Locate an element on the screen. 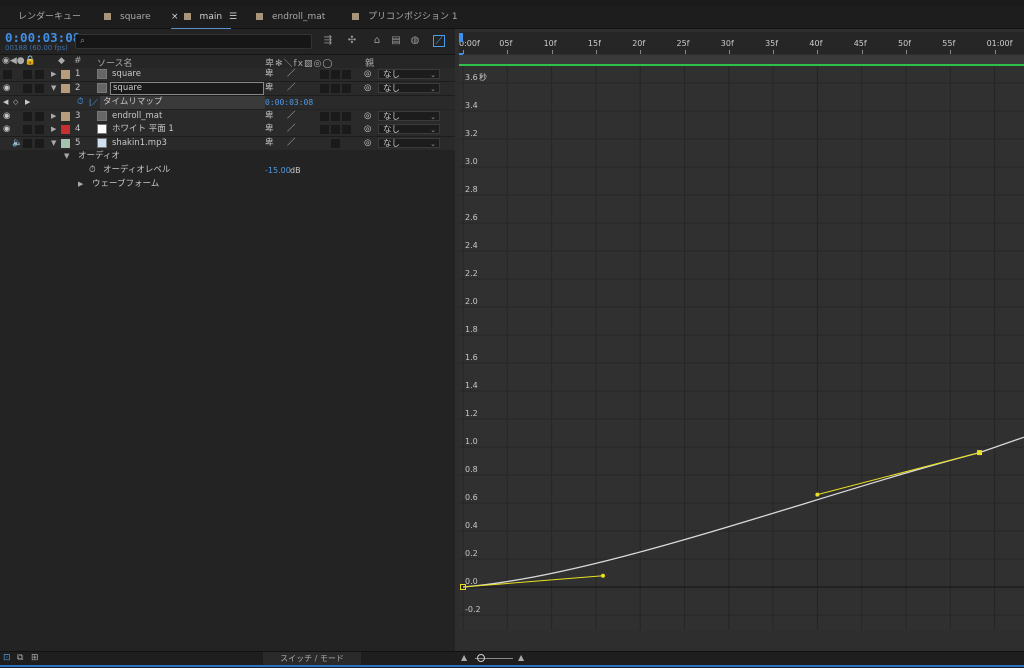 Image resolution: width=1024 pixels, height=668 pixels. layer-row: ◉ ▶ 4 ホワイト 平面 1 卑 ／ ◎ なし ⌄ is located at coordinates (227, 130).